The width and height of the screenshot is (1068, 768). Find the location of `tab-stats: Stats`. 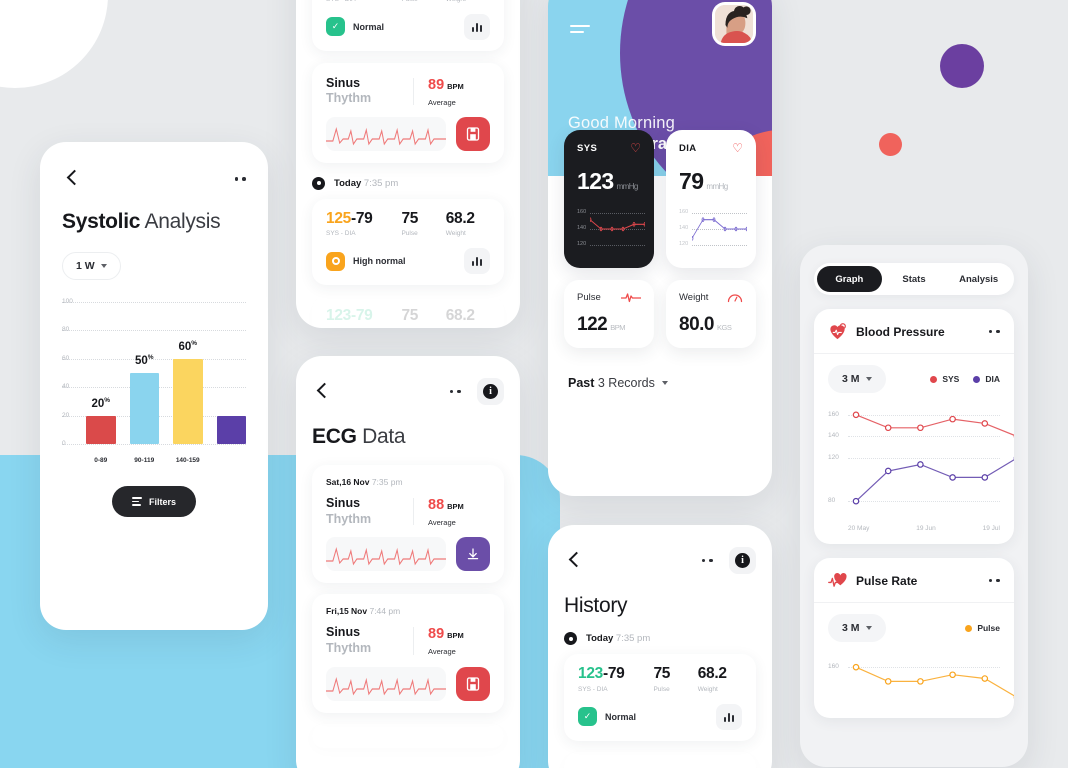

tab-stats: Stats is located at coordinates (914, 279).